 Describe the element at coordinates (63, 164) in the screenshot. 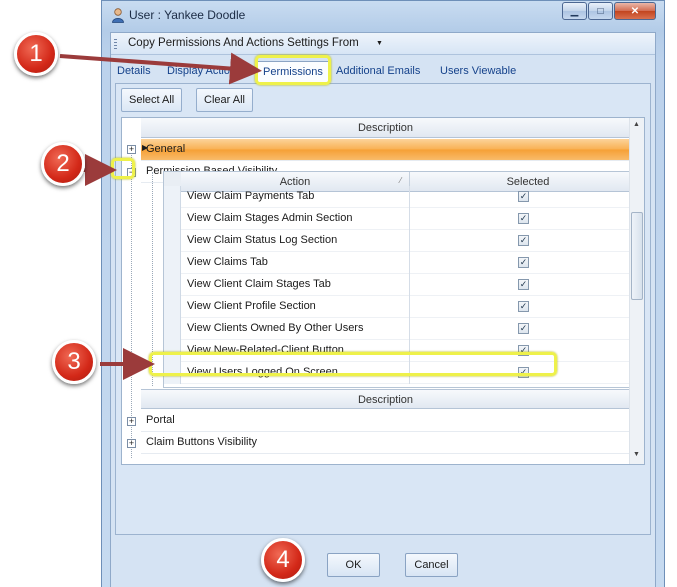

I see `callout-2: 2` at that location.